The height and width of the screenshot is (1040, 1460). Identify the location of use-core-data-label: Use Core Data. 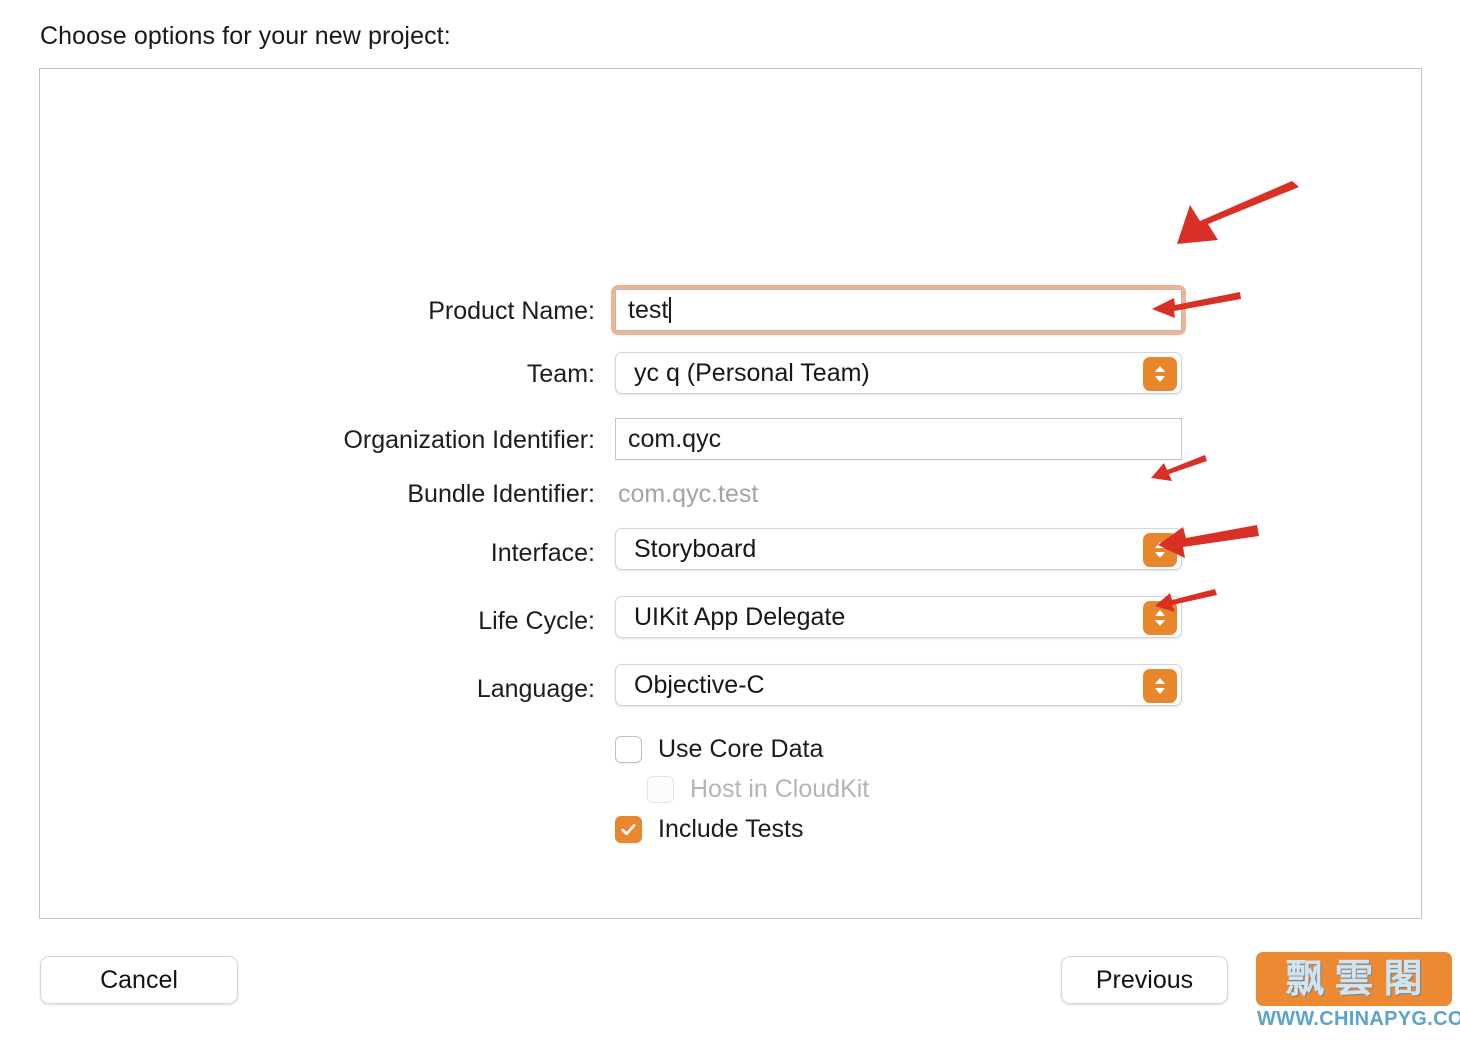
(741, 749).